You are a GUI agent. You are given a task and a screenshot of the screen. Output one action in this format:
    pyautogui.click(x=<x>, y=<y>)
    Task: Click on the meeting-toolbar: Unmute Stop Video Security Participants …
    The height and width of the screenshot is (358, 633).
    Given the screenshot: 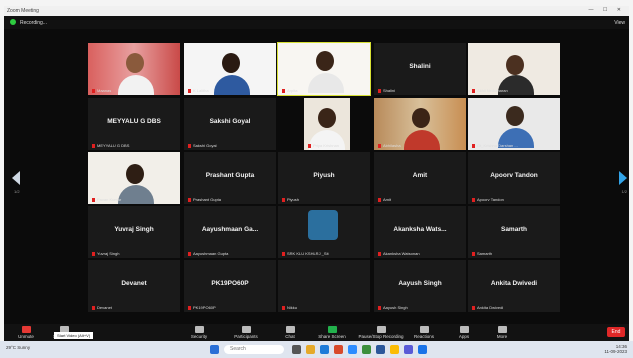 What is the action you would take?
    pyautogui.click(x=316, y=332)
    